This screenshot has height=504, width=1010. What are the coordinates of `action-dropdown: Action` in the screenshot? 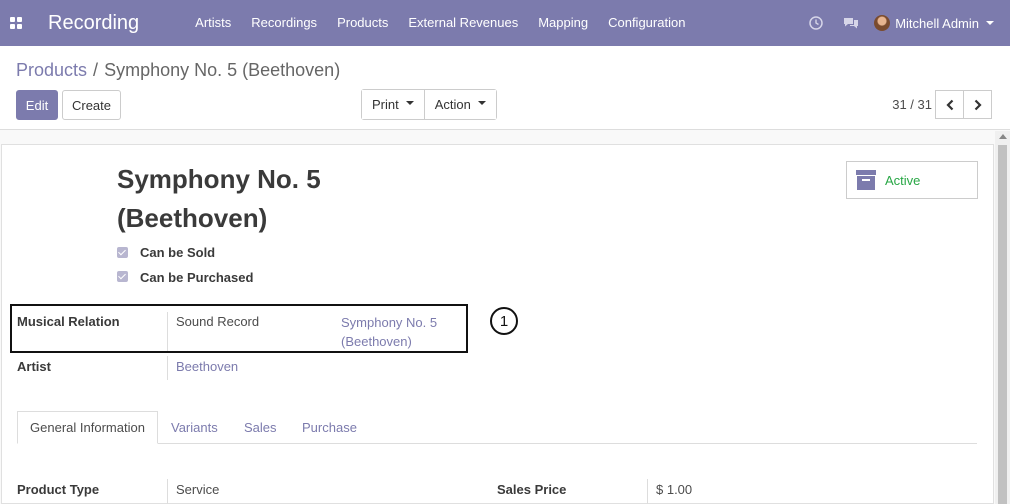 It's located at (459, 104).